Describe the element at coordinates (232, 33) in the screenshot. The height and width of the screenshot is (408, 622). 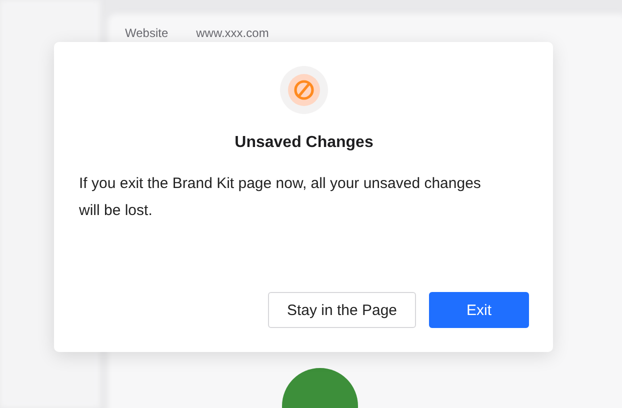
I see `field-value: www.xxx.com` at that location.